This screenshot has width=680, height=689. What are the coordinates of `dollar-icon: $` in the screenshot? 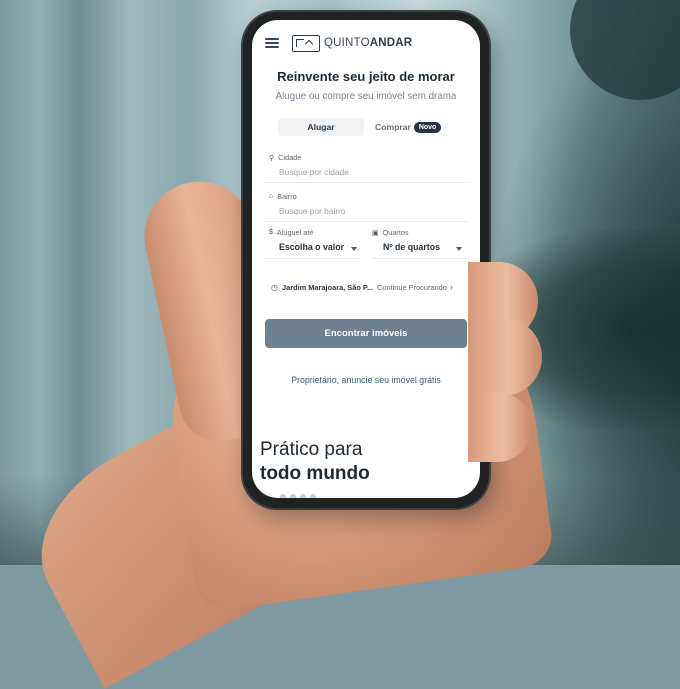 It's located at (271, 232).